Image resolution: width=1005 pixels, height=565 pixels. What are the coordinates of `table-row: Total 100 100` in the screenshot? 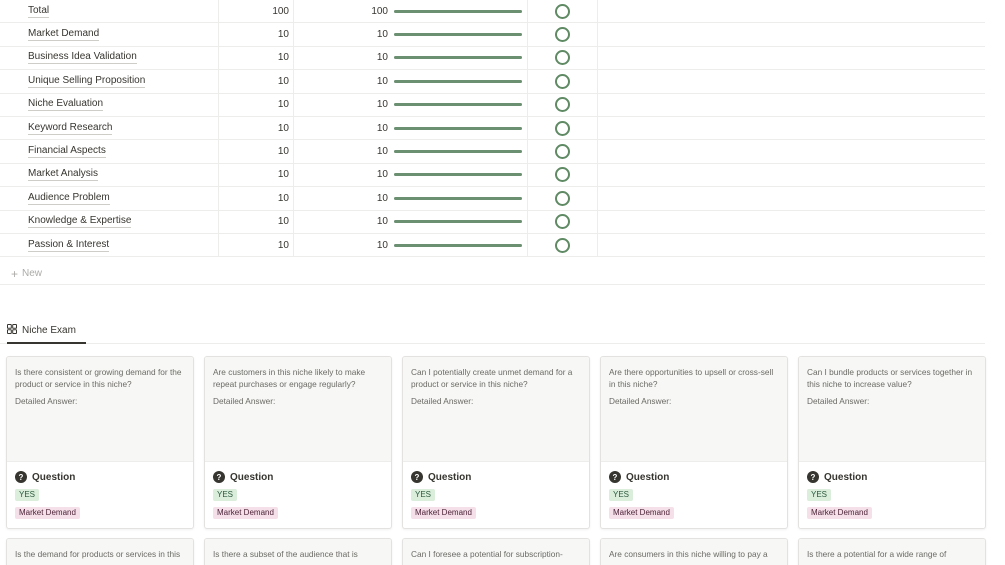 It's located at (492, 12).